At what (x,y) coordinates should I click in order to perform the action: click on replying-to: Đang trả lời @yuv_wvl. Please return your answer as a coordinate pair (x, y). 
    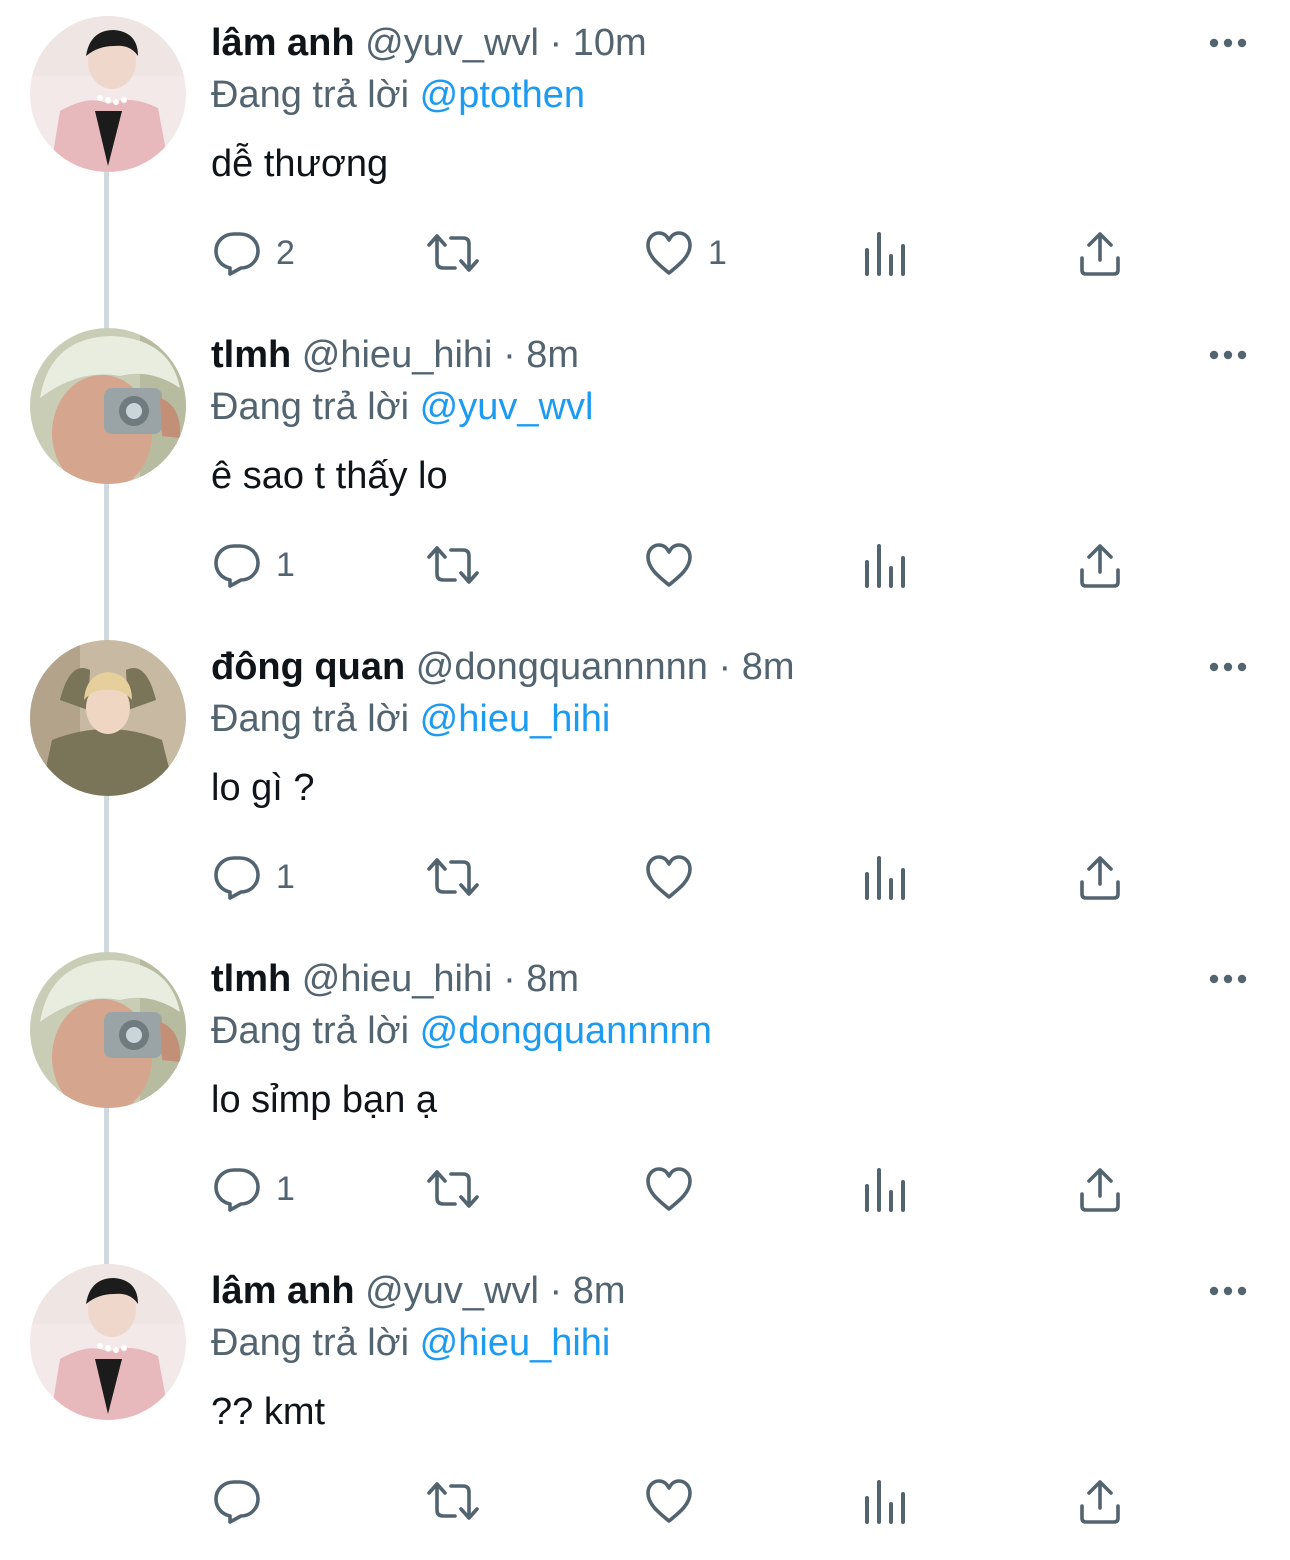
    Looking at the image, I should click on (402, 407).